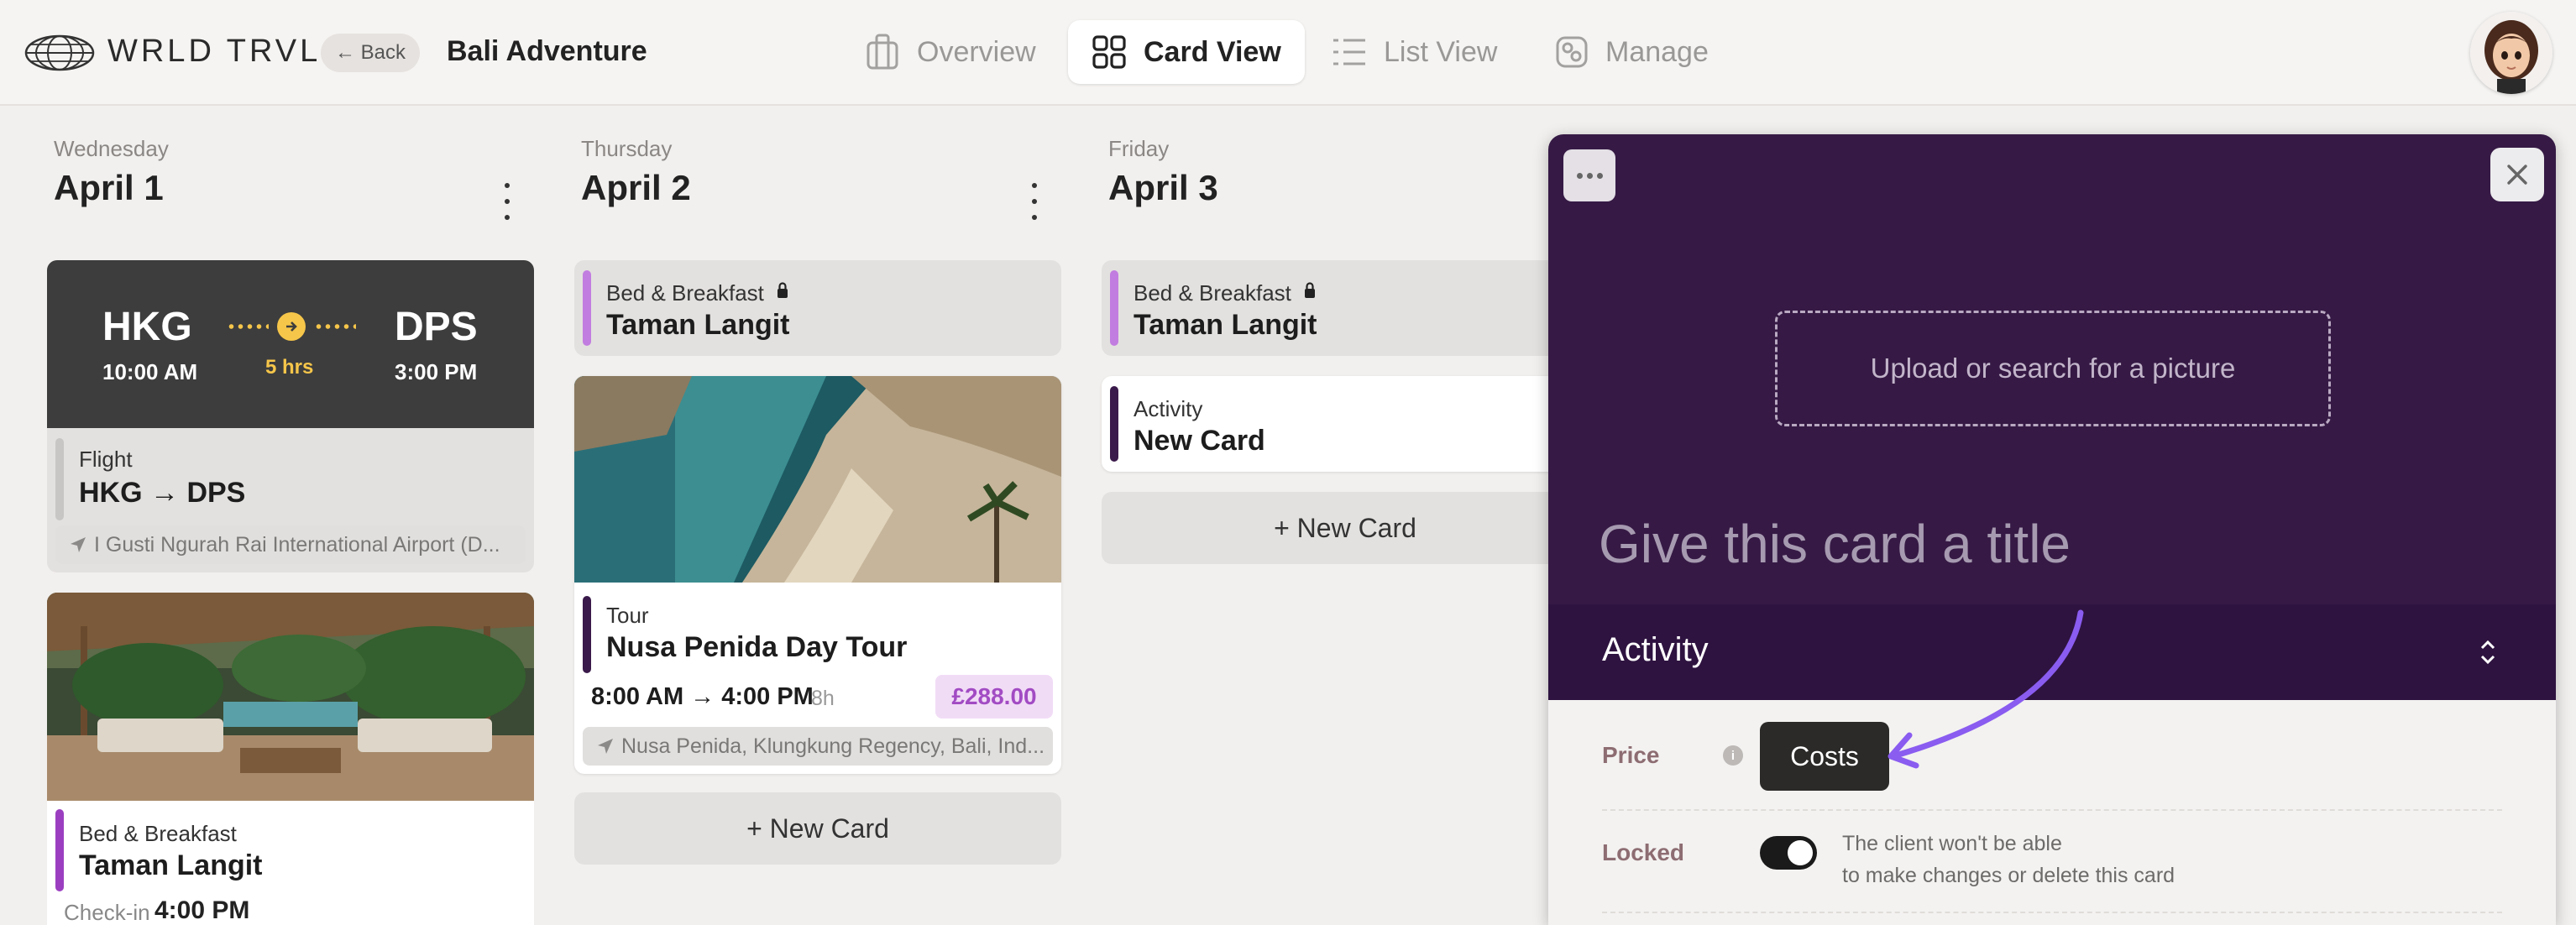  I want to click on card-title: HKG → DPS, so click(163, 493).